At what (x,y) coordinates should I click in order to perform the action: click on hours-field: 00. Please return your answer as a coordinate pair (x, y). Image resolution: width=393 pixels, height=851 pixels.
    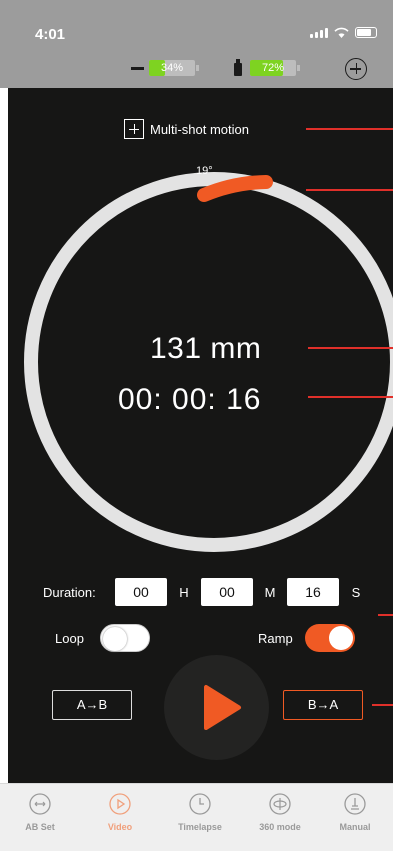
    Looking at the image, I should click on (141, 592).